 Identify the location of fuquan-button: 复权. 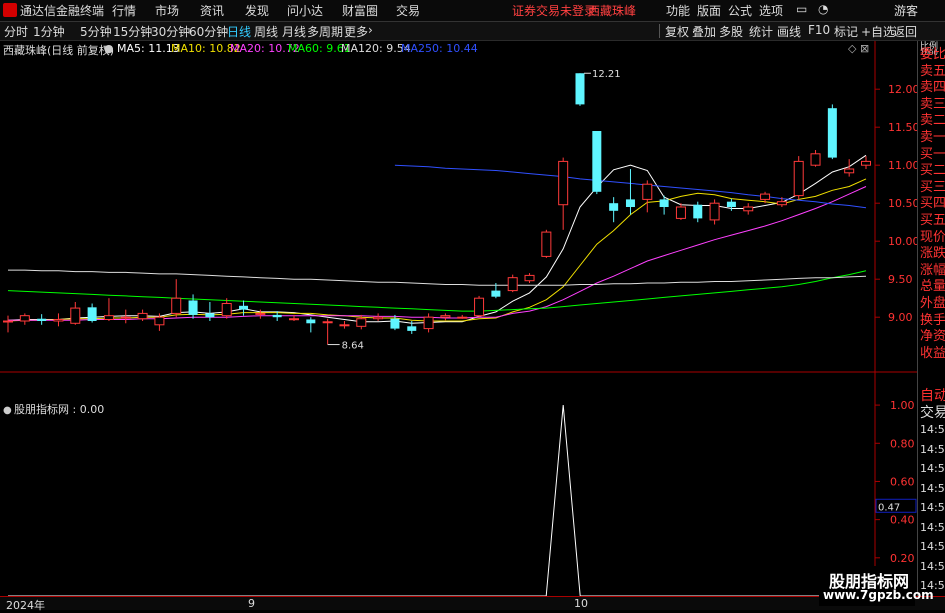
(677, 31).